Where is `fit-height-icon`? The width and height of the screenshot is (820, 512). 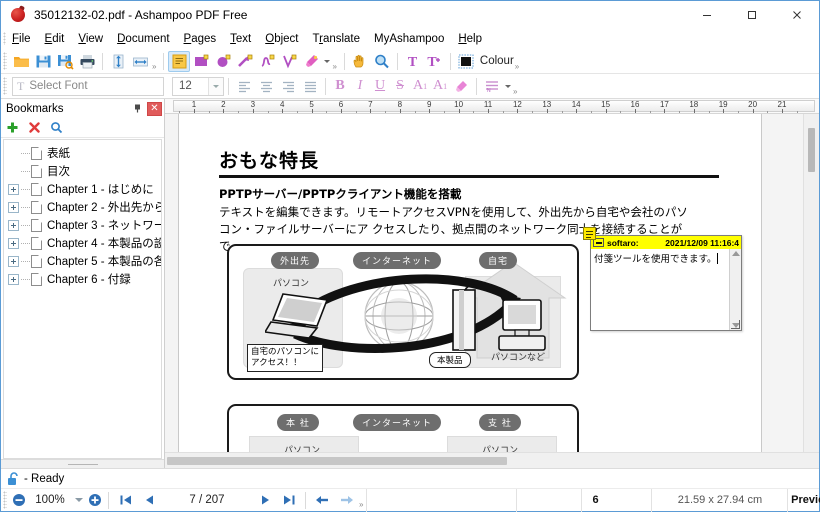 fit-height-icon is located at coordinates (118, 61).